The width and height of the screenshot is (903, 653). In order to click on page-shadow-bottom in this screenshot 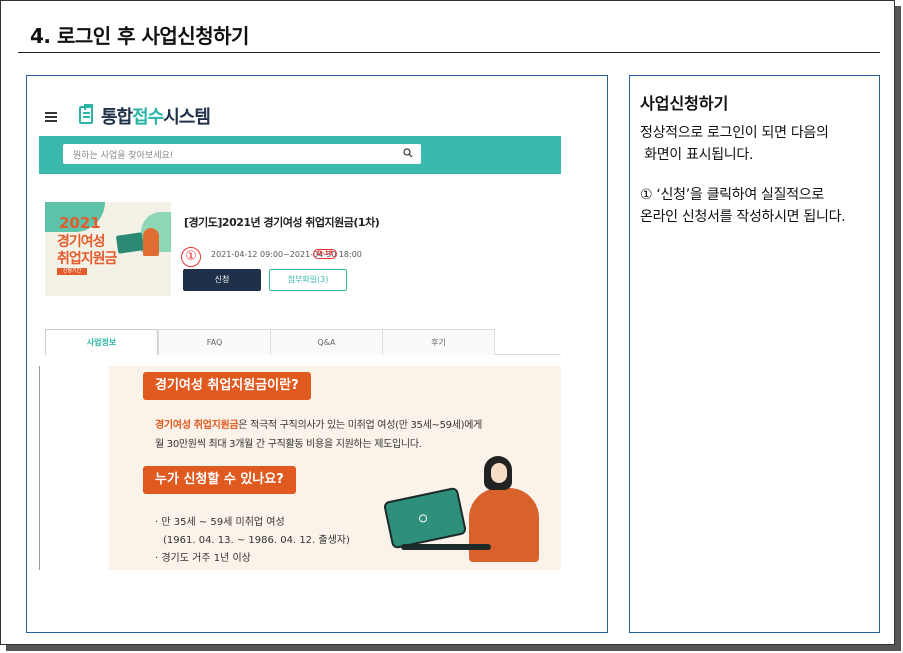, I will do `click(453, 648)`.